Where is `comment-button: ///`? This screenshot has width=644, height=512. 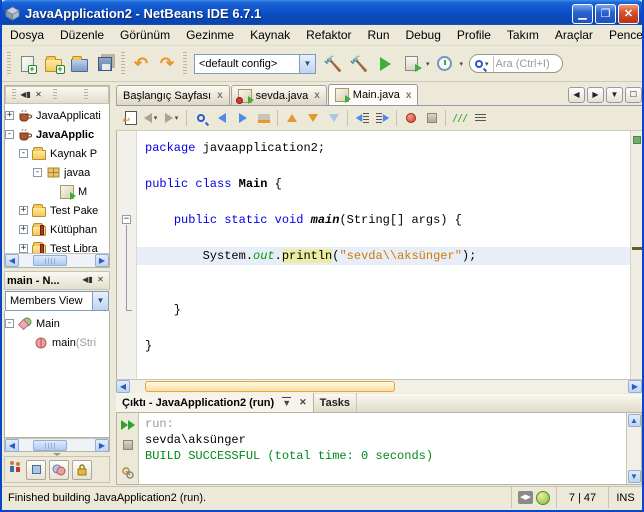
comment-button: /// is located at coordinates (459, 118).